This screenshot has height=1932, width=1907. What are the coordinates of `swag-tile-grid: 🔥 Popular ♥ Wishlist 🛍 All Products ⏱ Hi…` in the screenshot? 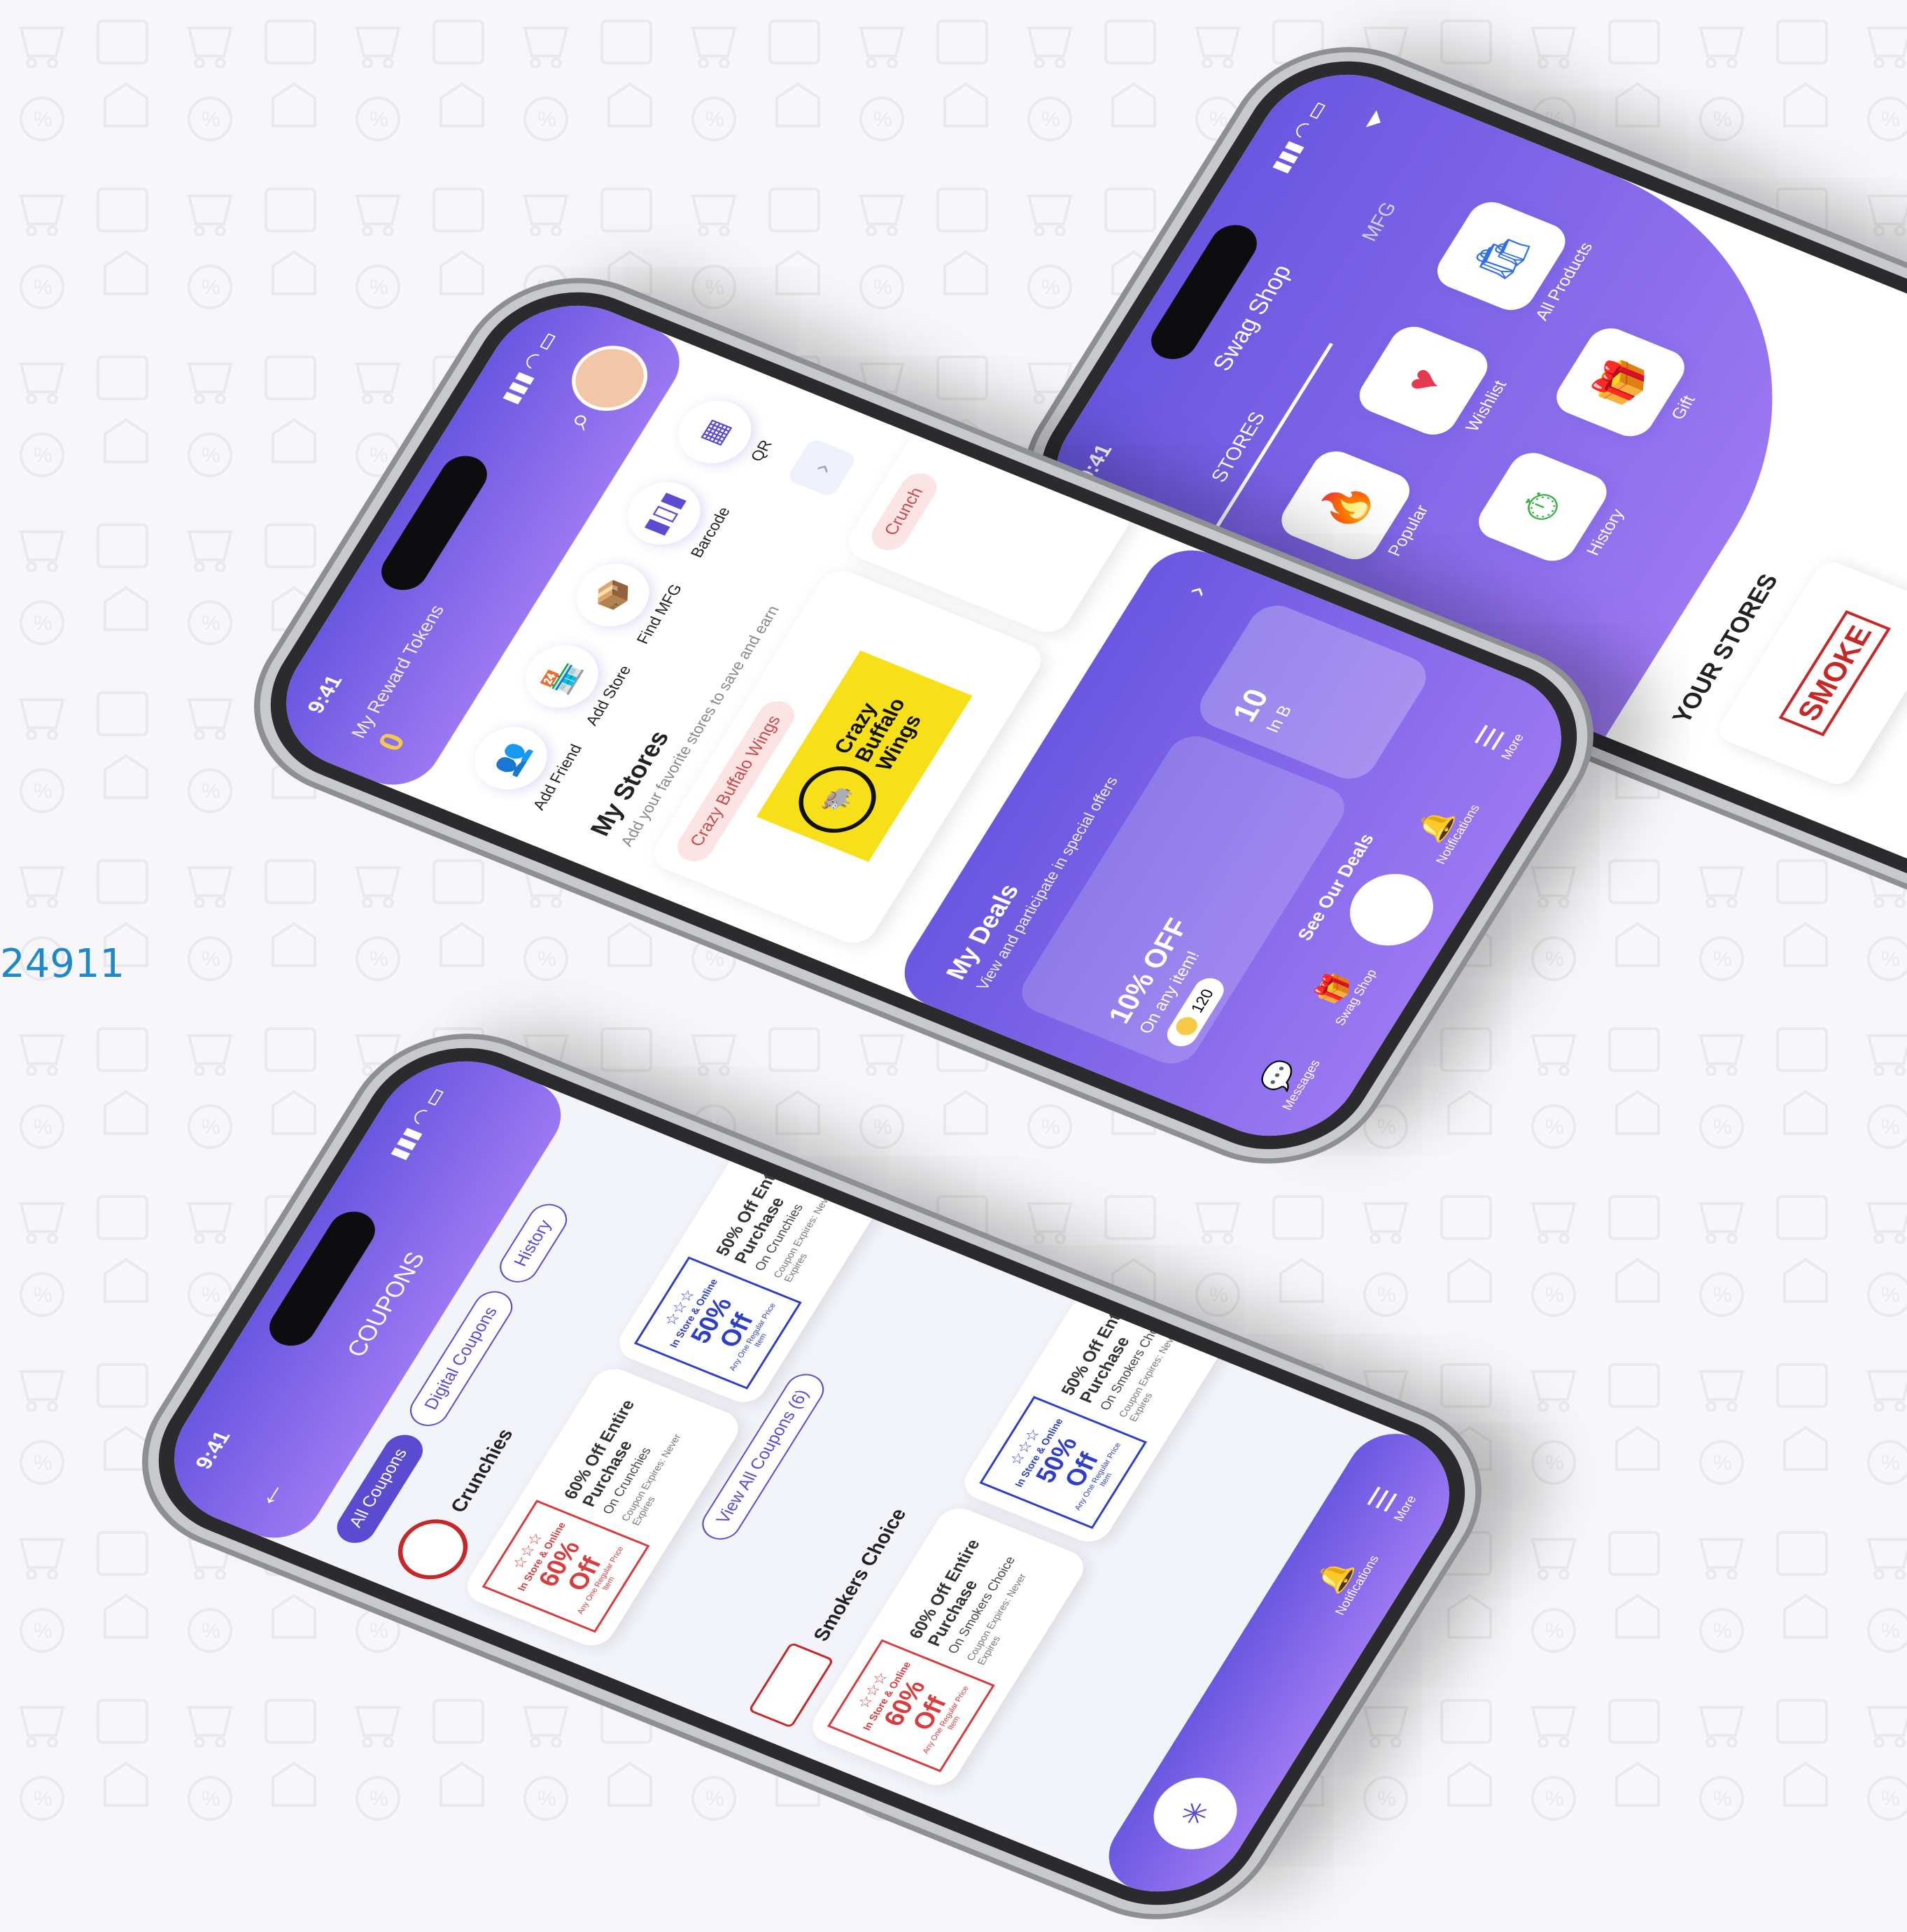 It's located at (1515, 418).